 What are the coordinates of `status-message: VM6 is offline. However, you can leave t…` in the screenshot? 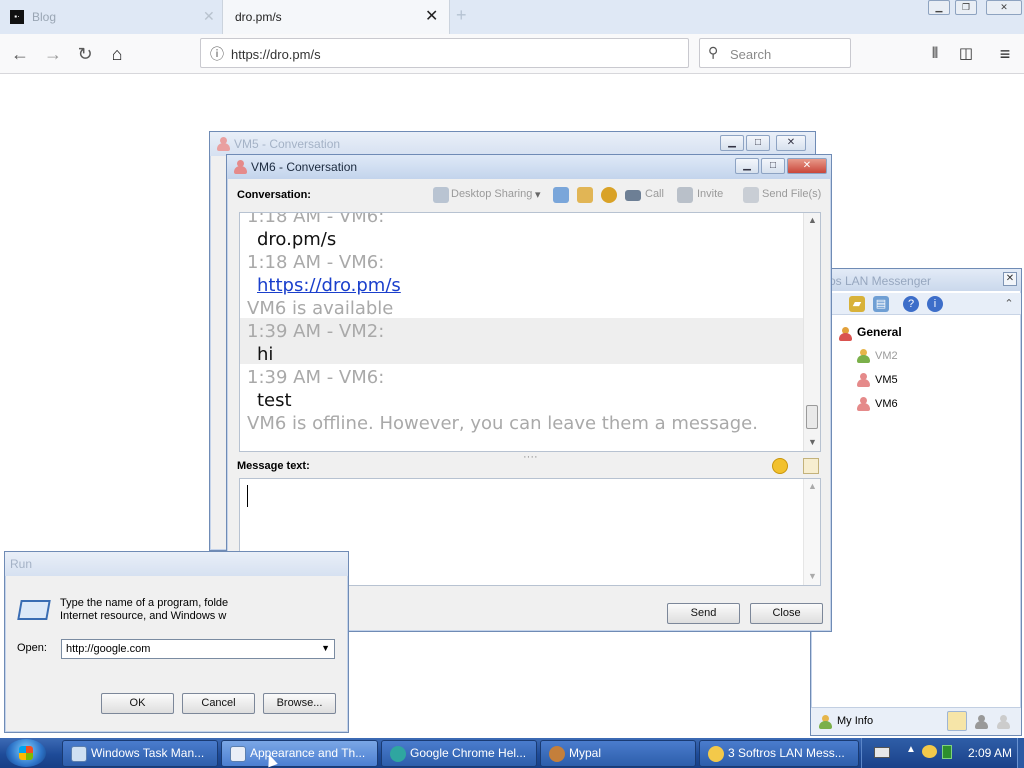 It's located at (502, 423).